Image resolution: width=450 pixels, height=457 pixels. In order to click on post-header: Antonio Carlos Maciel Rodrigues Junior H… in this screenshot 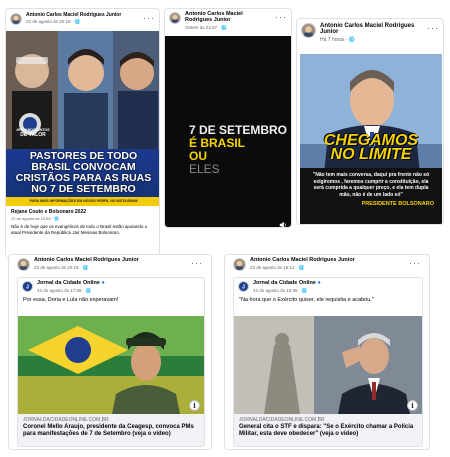, I will do `click(370, 32)`.